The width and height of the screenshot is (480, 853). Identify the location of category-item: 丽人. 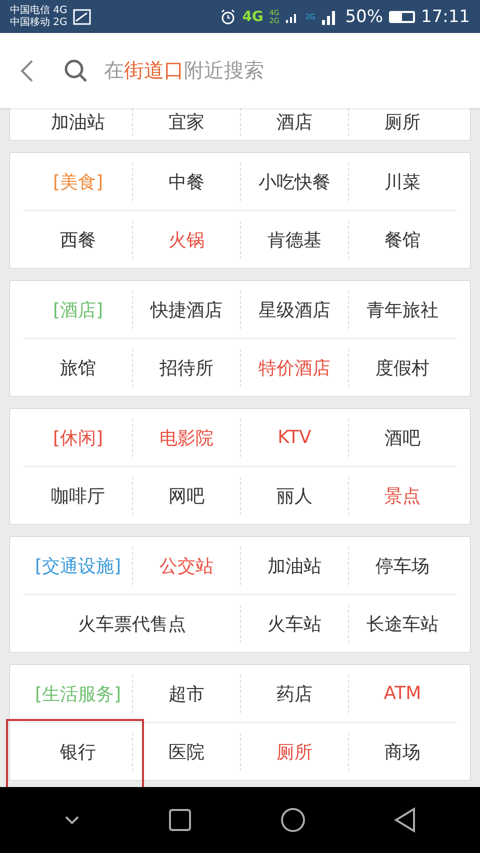
(294, 496).